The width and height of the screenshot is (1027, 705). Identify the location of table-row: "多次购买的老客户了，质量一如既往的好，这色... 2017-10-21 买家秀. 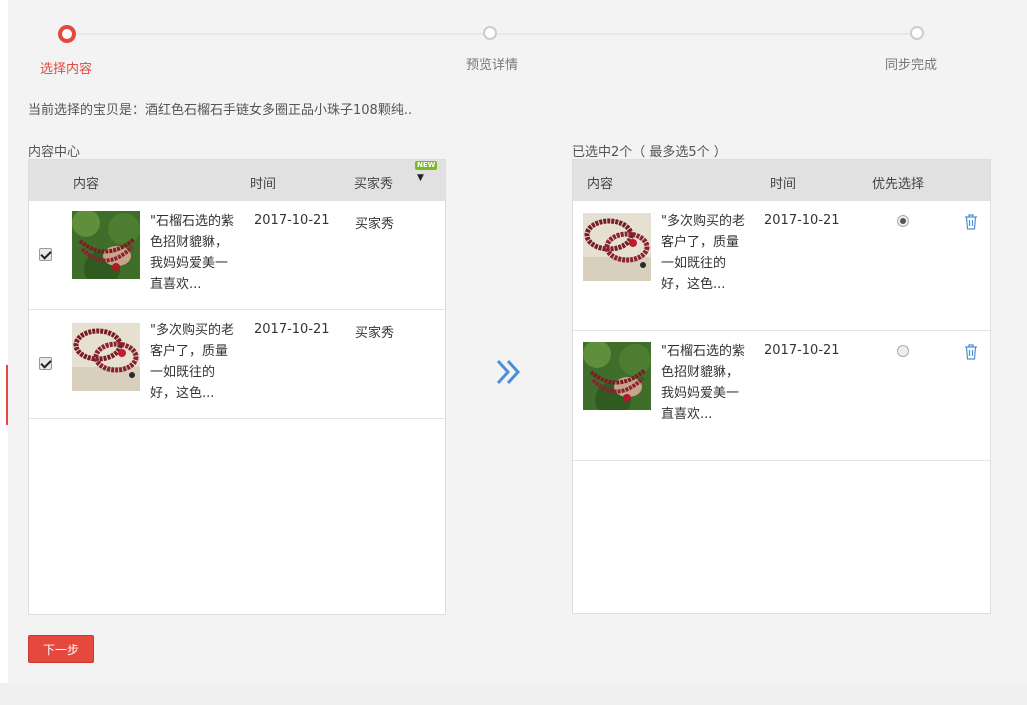
(237, 364).